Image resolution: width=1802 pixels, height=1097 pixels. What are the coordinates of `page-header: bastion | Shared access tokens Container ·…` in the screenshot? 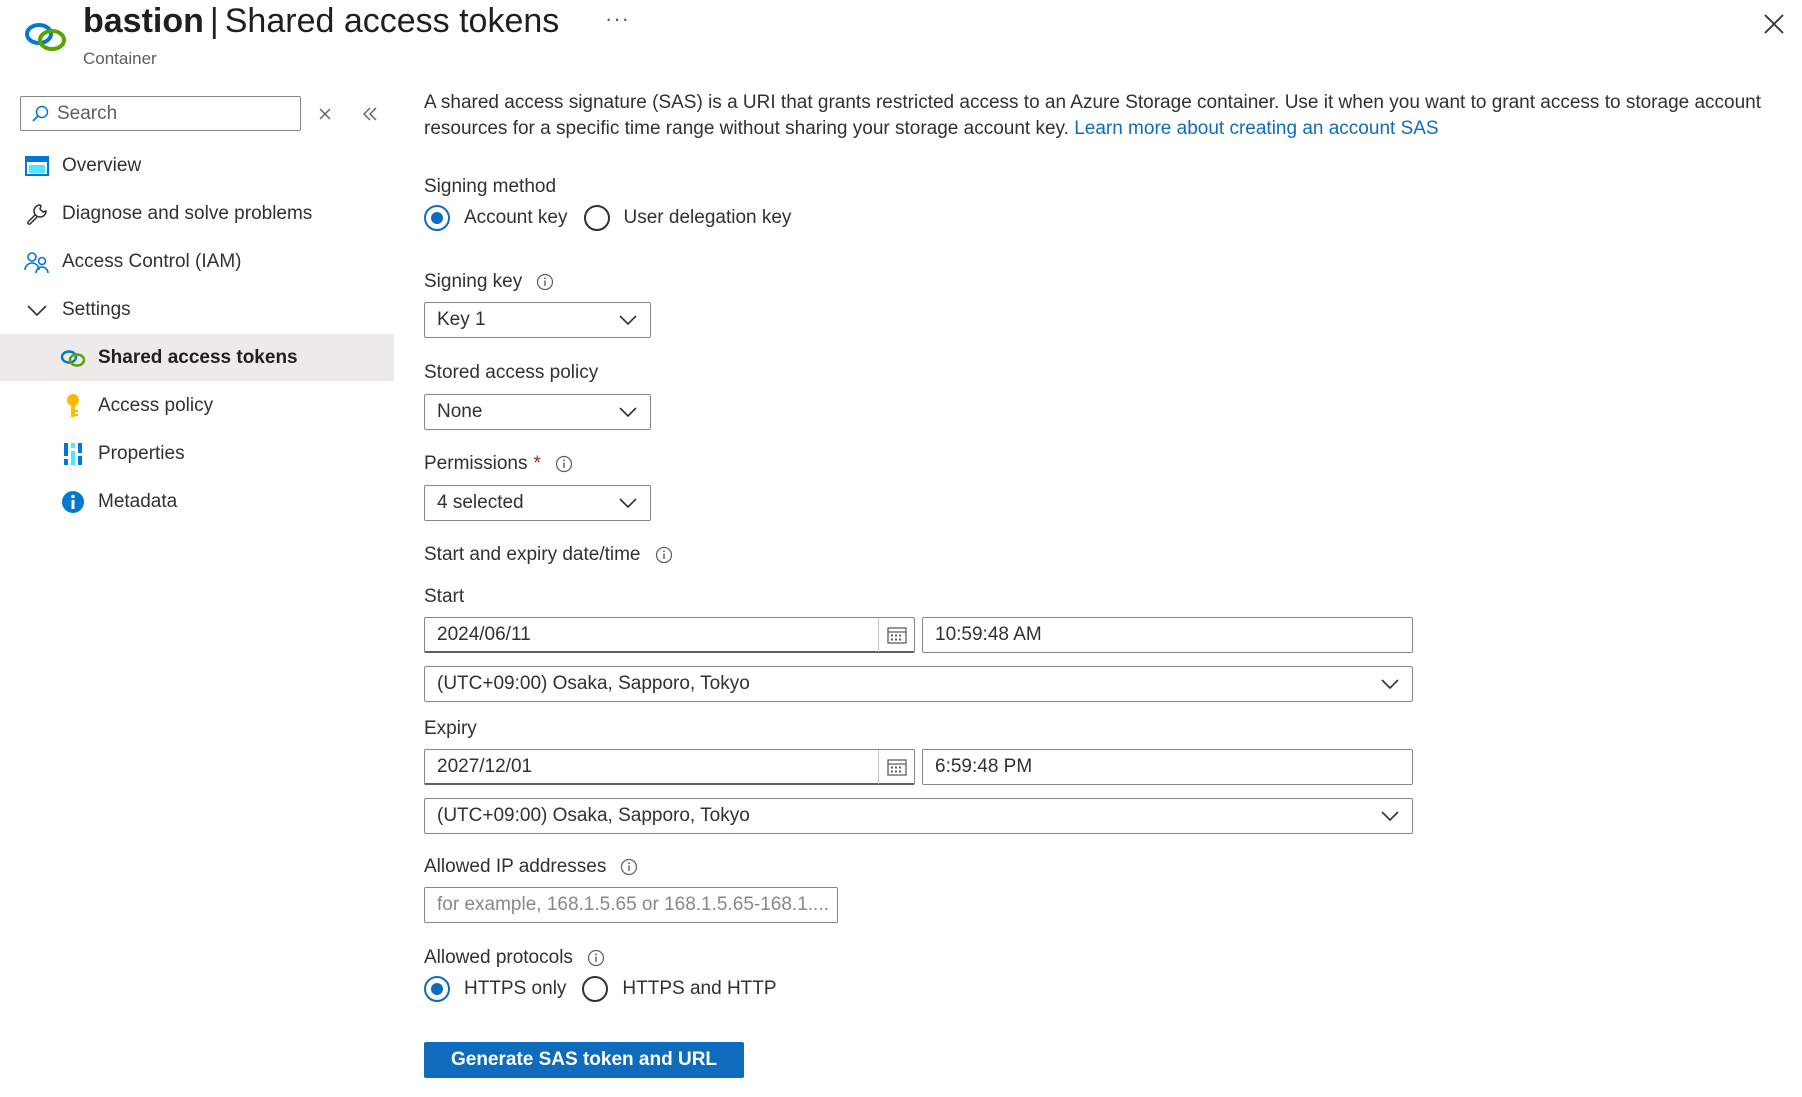 It's located at (901, 40).